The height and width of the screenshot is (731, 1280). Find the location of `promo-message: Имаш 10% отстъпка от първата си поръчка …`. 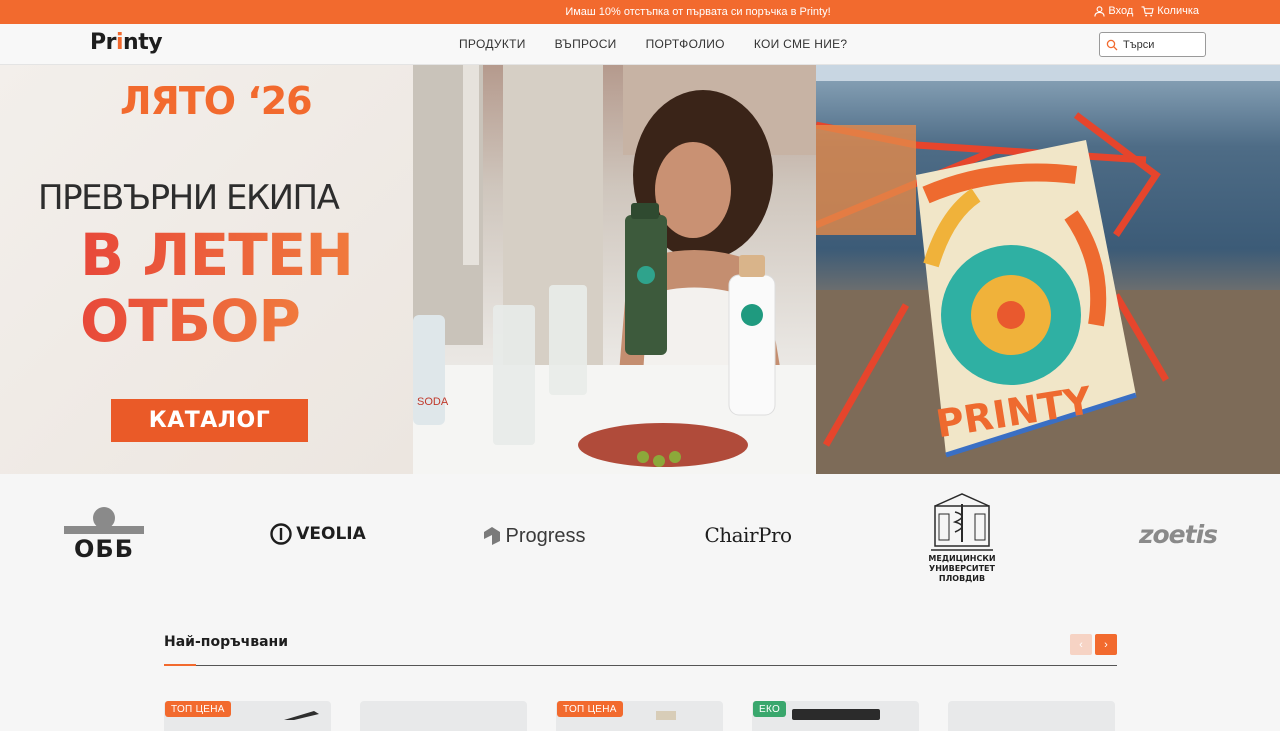

promo-message: Имаш 10% отстъпка от първата си поръчка … is located at coordinates (698, 12).